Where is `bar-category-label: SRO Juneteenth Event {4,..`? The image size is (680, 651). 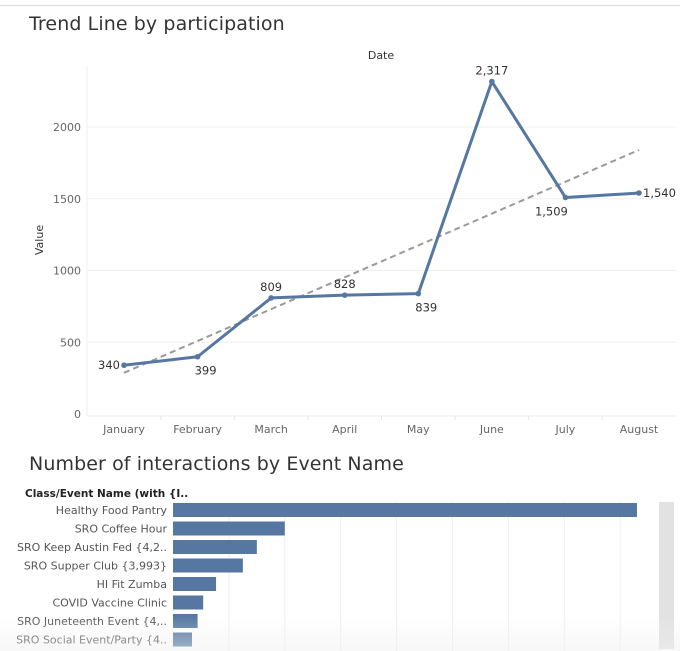 bar-category-label: SRO Juneteenth Event {4,.. is located at coordinates (92, 621).